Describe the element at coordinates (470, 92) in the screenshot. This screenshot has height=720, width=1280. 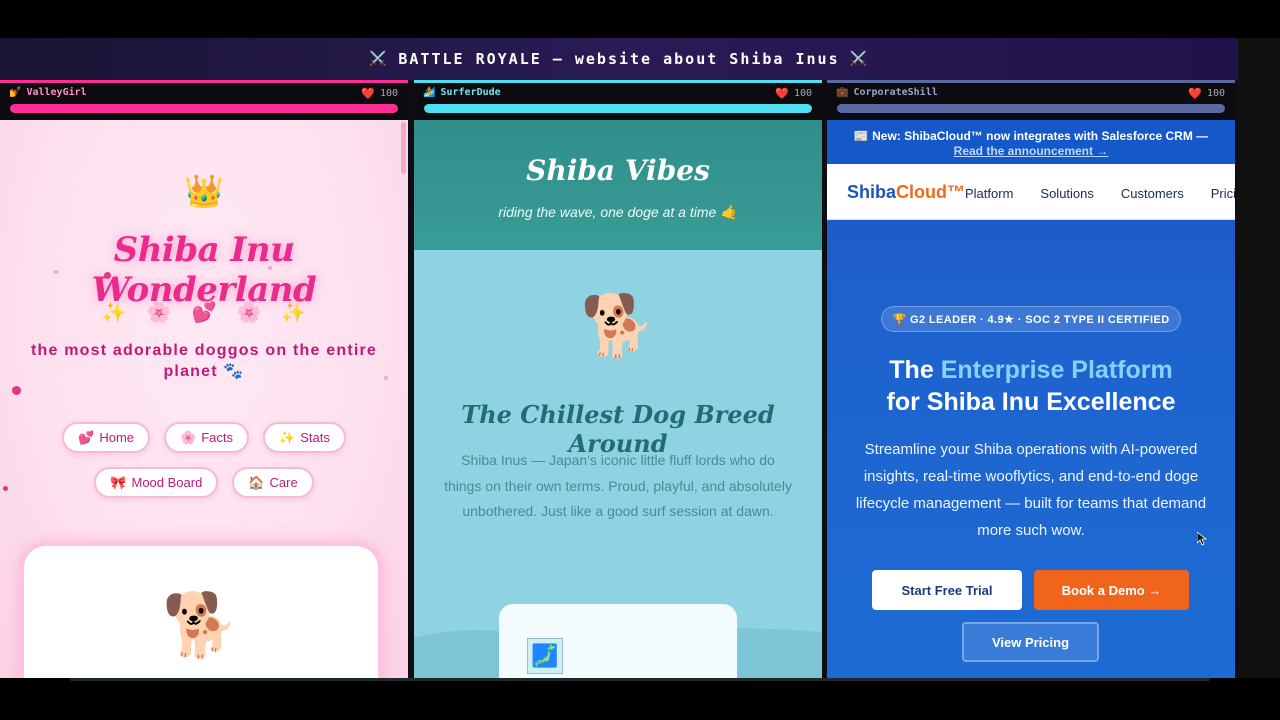
I see `player-name-label: SurferDude` at that location.